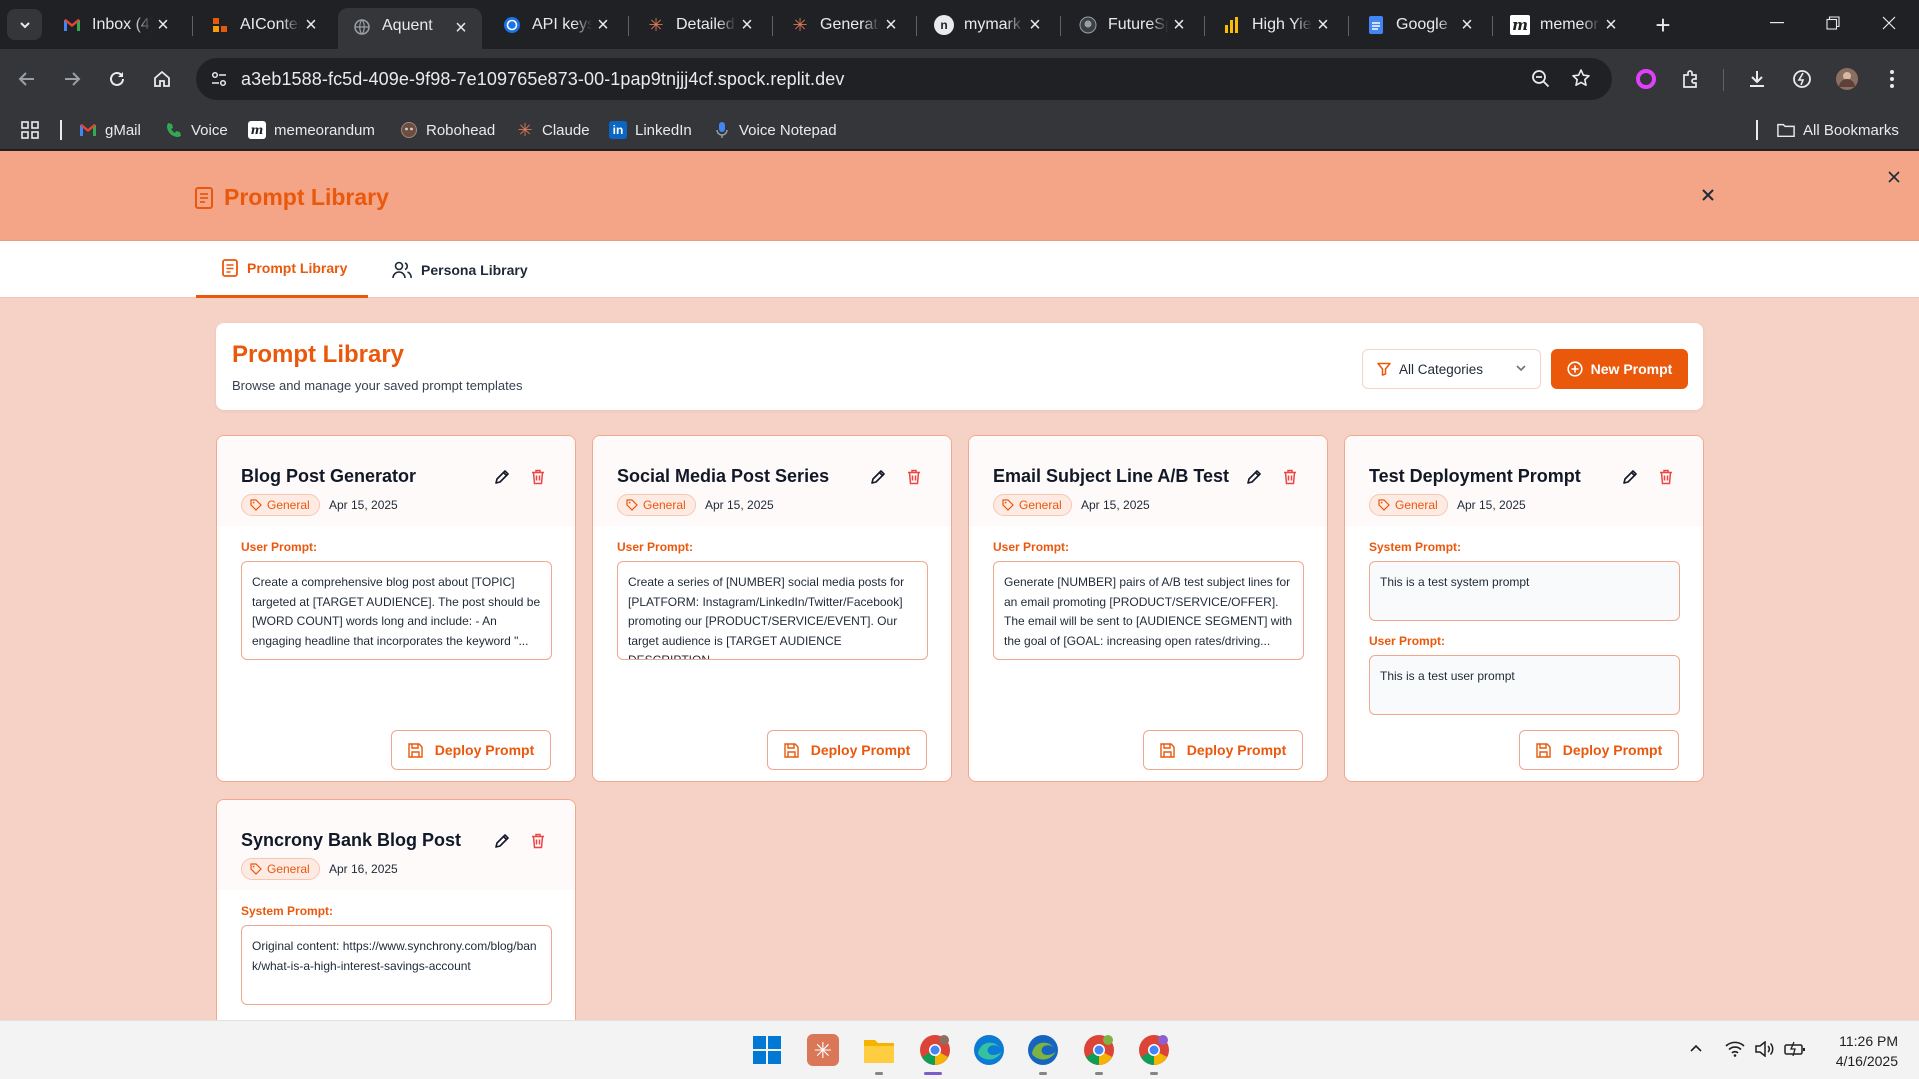 The image size is (1919, 1079). I want to click on bookmark-robohead: Robohead, so click(447, 130).